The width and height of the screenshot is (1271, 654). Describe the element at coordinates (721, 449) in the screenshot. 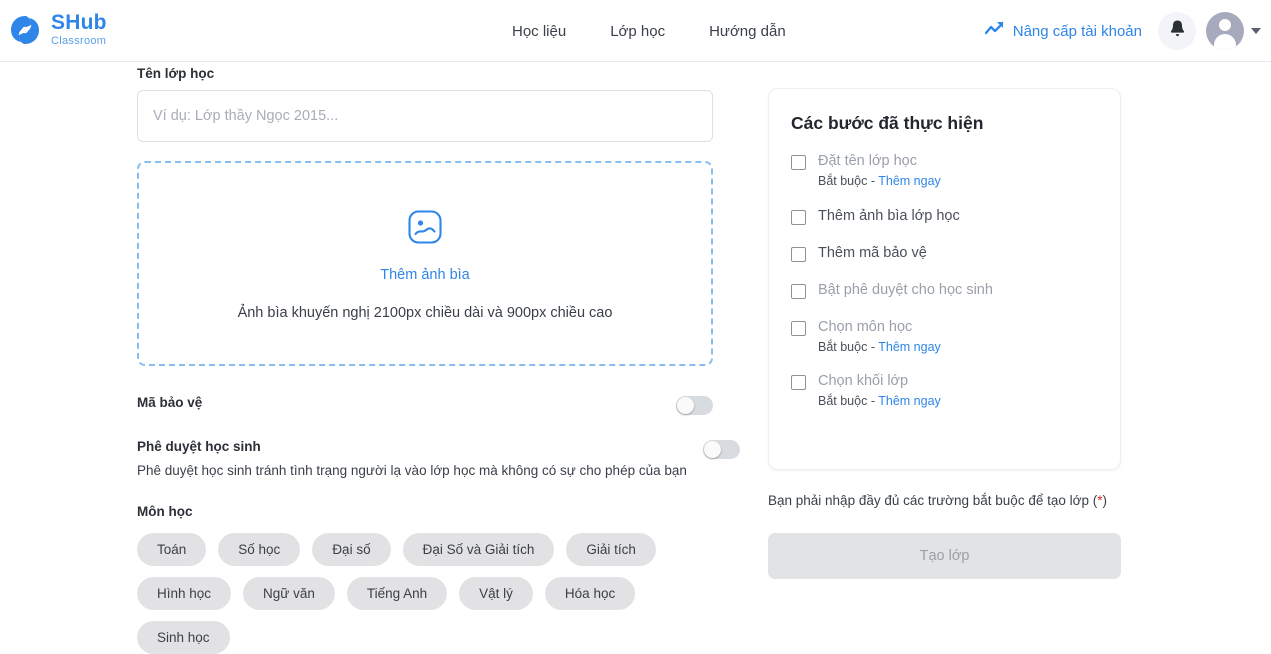

I see `approve-student-toggle` at that location.